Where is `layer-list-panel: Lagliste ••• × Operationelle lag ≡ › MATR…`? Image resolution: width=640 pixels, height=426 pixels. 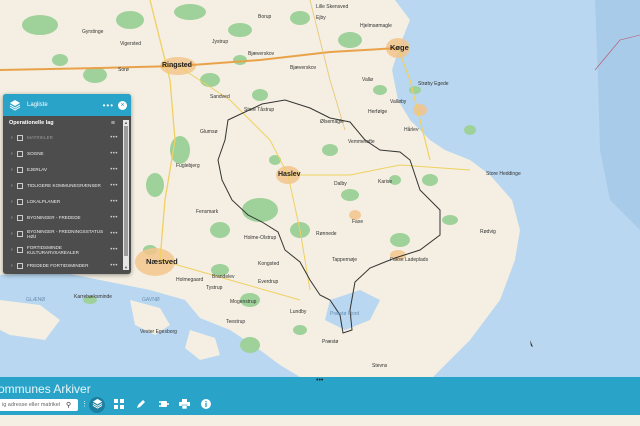 layer-list-panel: Lagliste ••• × Operationelle lag ≡ › MATR… is located at coordinates (67, 184).